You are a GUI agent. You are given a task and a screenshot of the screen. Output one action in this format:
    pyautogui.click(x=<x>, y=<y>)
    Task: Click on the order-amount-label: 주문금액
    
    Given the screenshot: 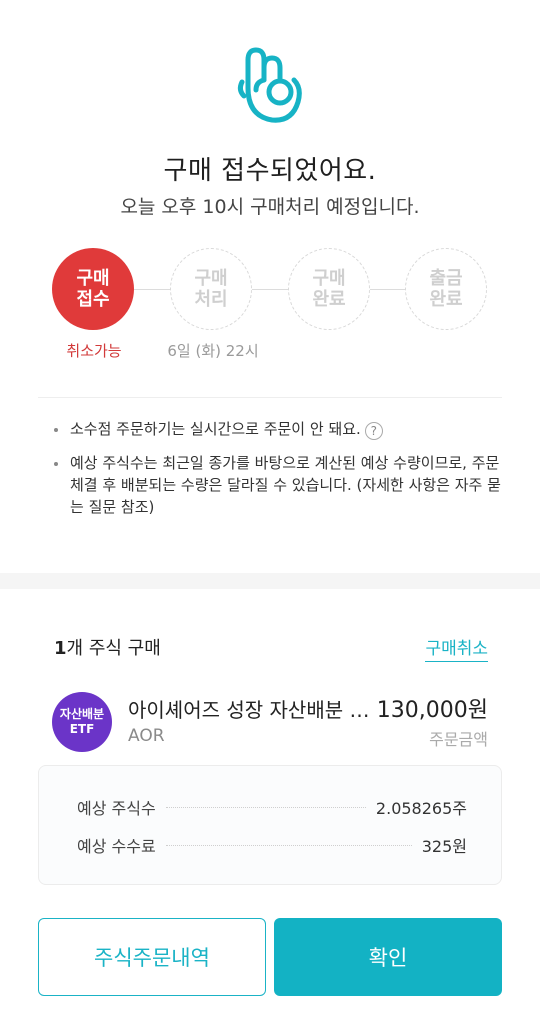 What is the action you would take?
    pyautogui.click(x=458, y=739)
    